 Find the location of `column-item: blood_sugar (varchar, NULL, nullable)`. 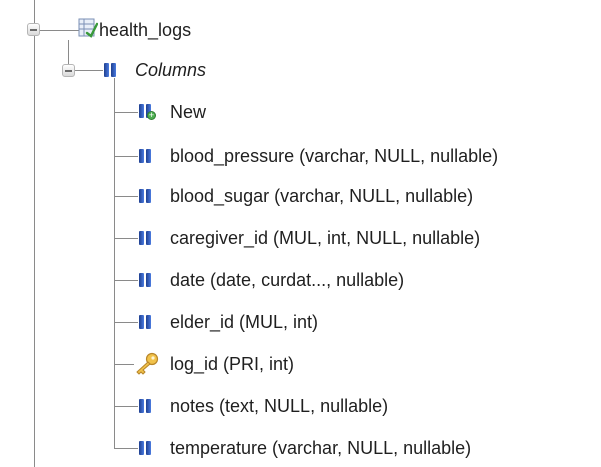

column-item: blood_sugar (varchar, NULL, nullable) is located at coordinates (321, 196).